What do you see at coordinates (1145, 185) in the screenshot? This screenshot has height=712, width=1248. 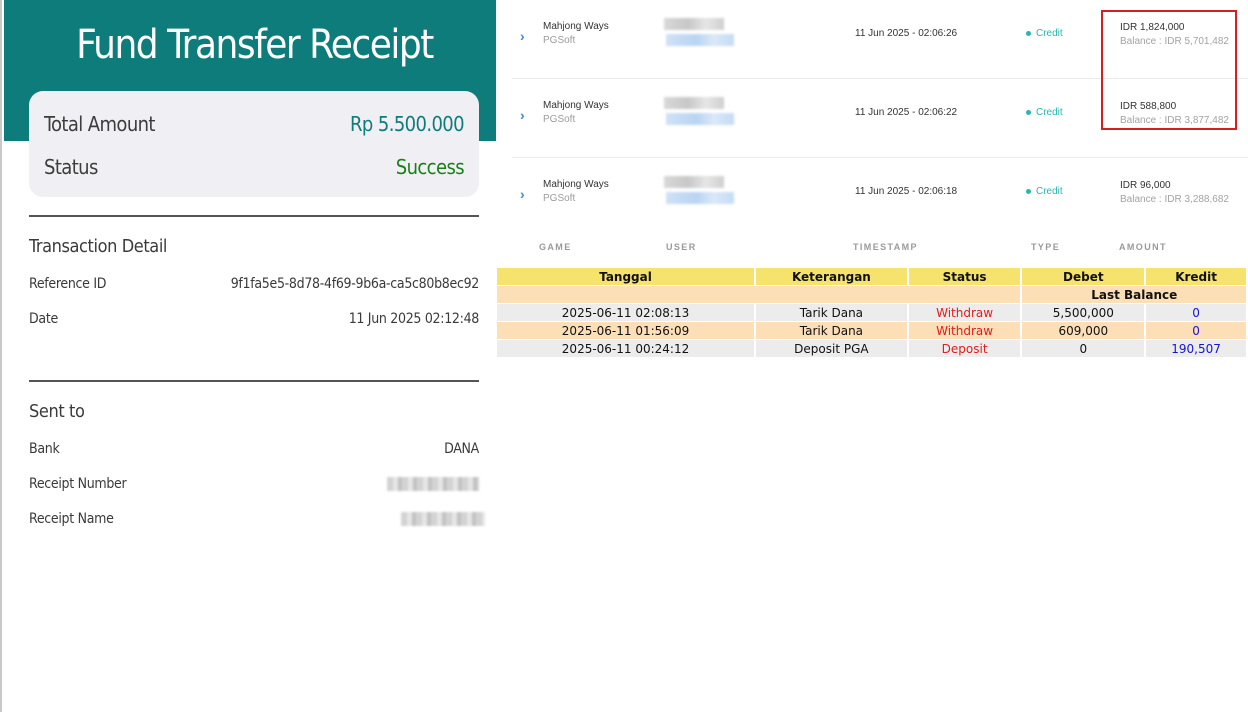 I see `amount-value: IDR 96,000` at bounding box center [1145, 185].